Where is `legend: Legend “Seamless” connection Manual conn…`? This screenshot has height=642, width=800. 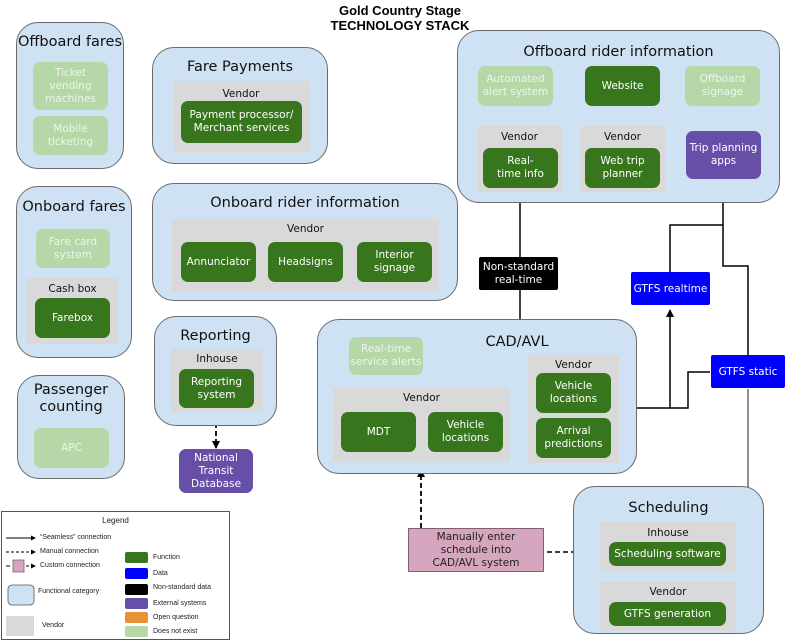
legend: Legend “Seamless” connection Manual conn… is located at coordinates (115, 575).